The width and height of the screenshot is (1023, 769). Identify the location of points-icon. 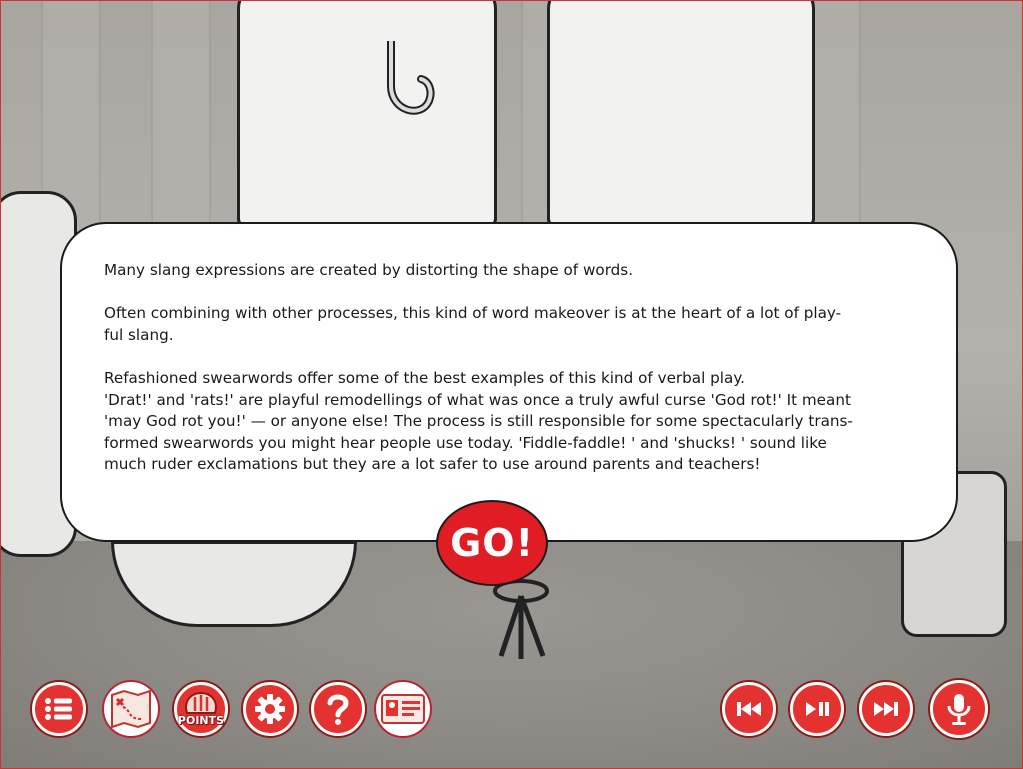
(201, 702).